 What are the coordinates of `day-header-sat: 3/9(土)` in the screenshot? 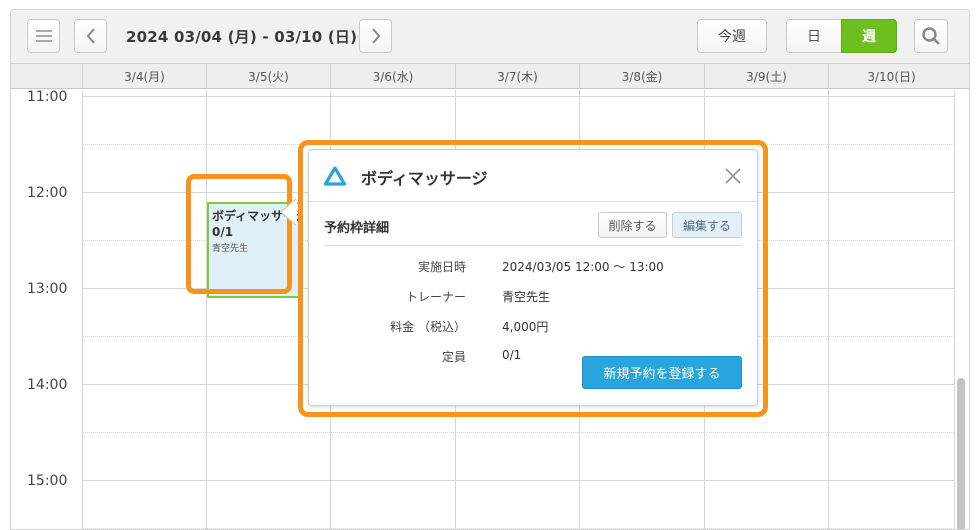 It's located at (766, 76).